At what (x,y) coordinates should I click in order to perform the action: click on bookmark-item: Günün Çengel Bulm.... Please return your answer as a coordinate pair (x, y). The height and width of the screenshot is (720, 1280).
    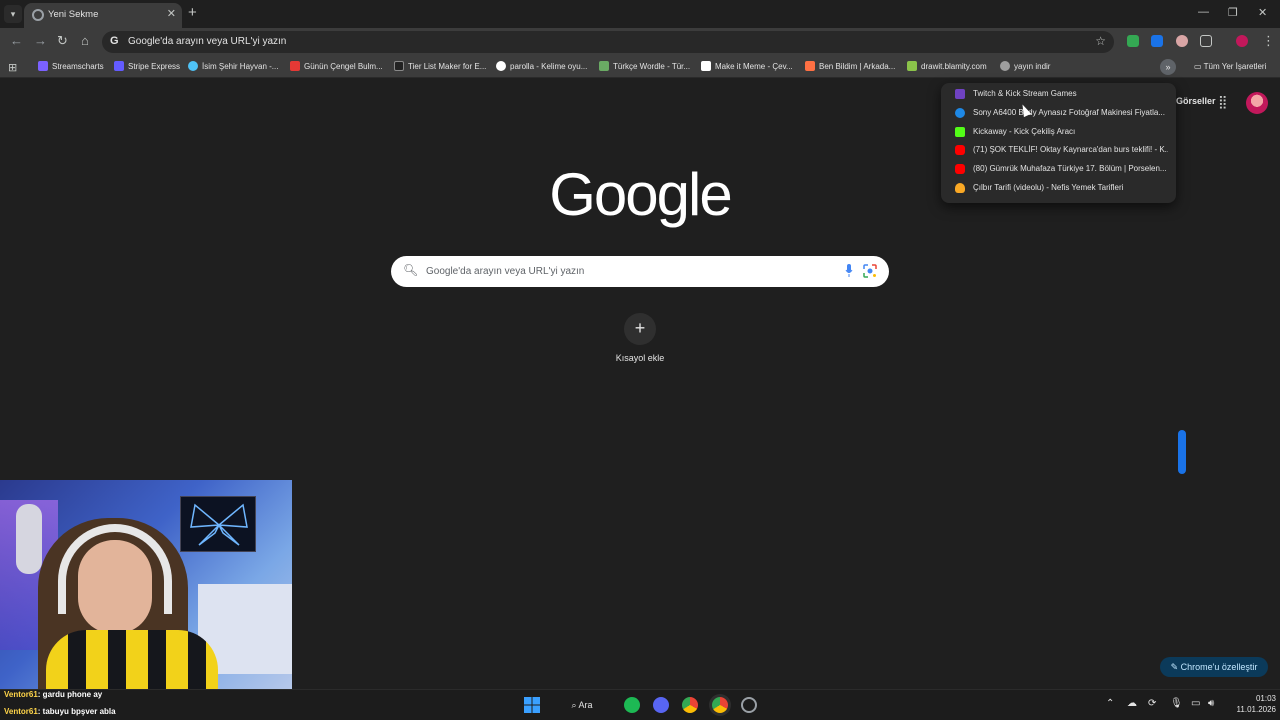
    Looking at the image, I should click on (336, 67).